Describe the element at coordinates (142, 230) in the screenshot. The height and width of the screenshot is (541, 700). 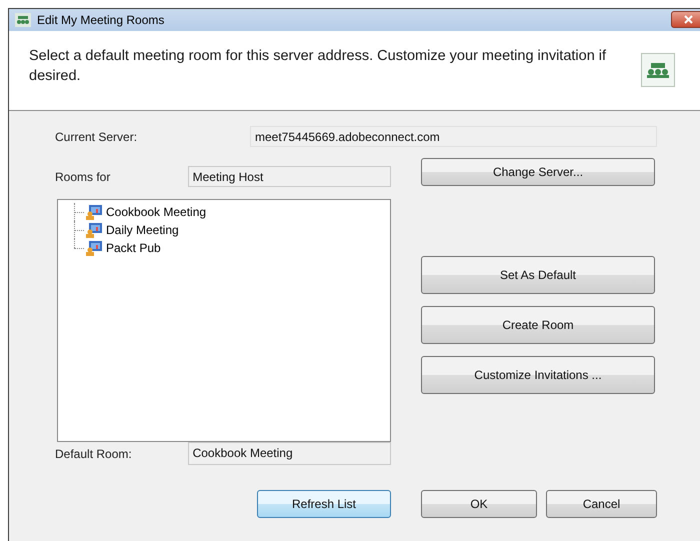
I see `room-item: Daily Meeting` at that location.